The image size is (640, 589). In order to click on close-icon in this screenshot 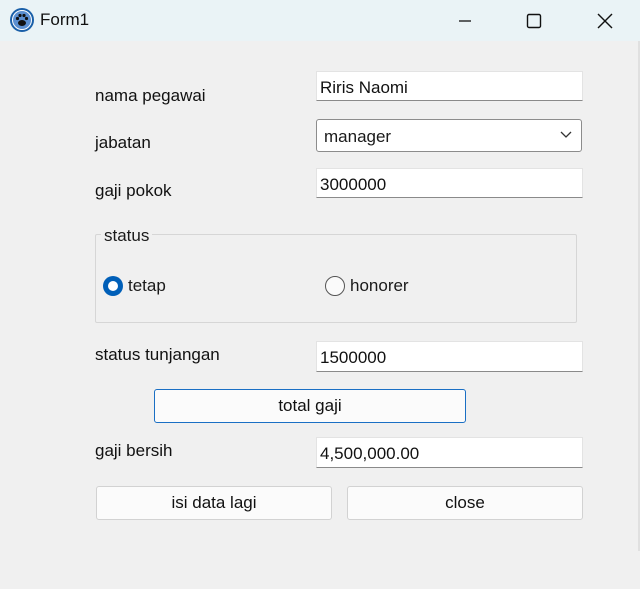, I will do `click(605, 20)`.